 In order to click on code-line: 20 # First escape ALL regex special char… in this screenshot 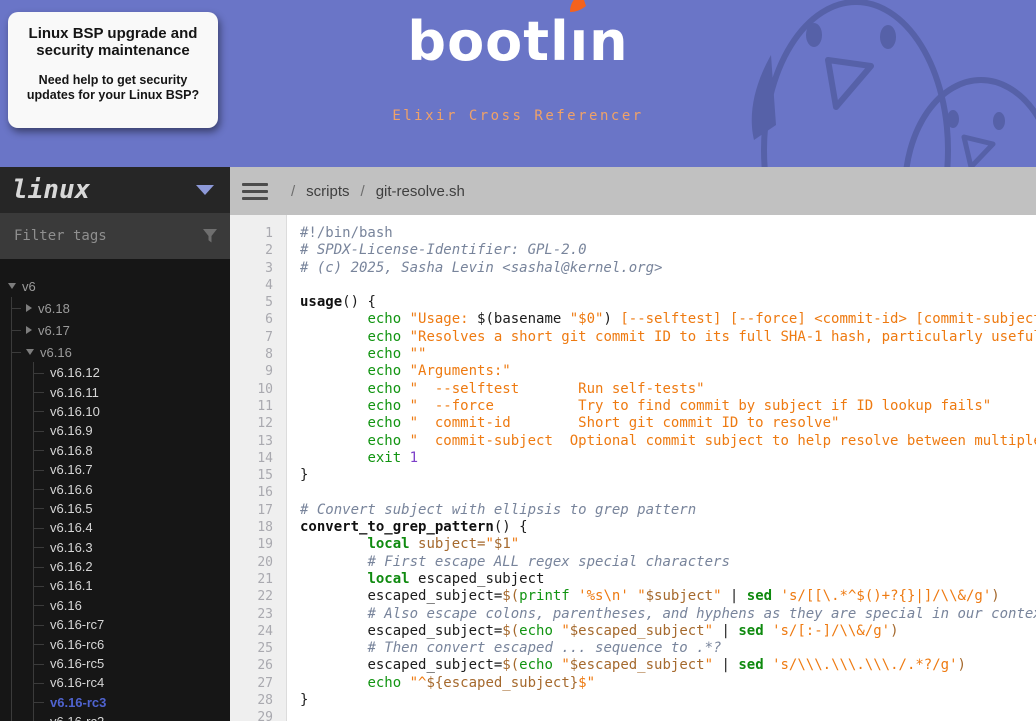, I will do `click(633, 562)`.